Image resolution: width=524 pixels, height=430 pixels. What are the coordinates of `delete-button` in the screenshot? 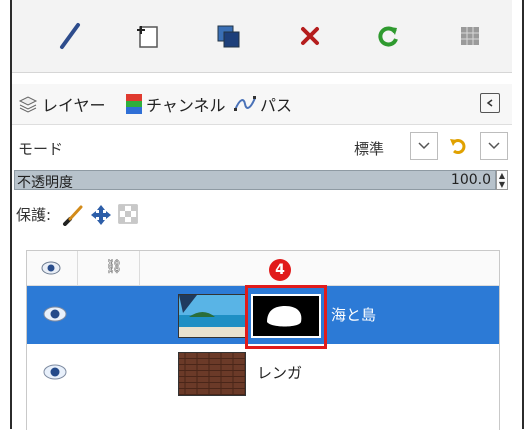 It's located at (310, 36).